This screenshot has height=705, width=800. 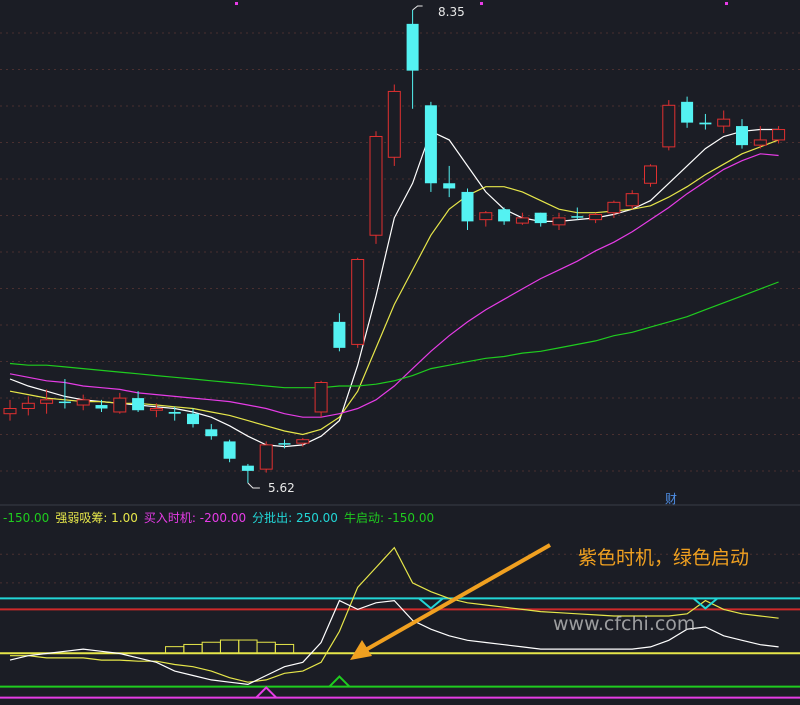 What do you see at coordinates (281, 488) in the screenshot?
I see `low-price-label: 5.62` at bounding box center [281, 488].